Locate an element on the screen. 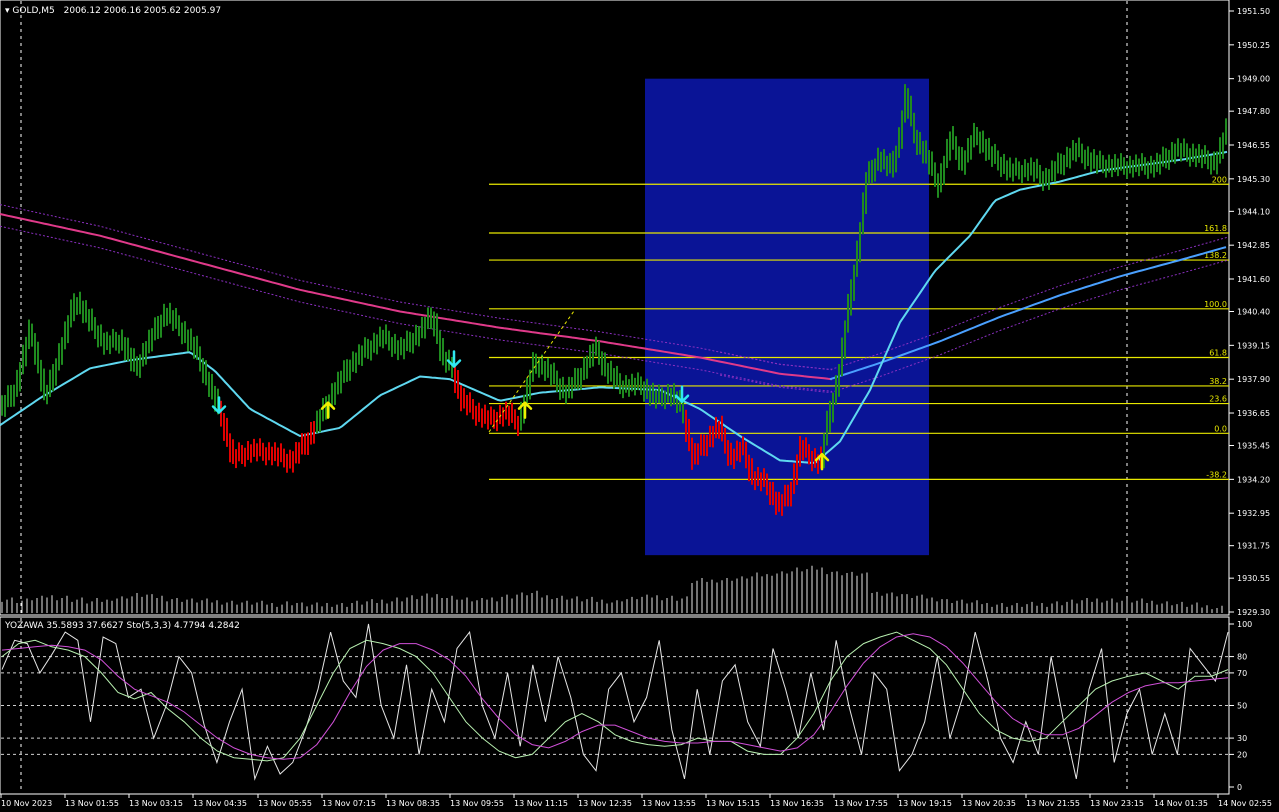 The height and width of the screenshot is (812, 1279). time-tick-label: 13 Nov 12:35 is located at coordinates (605, 803).